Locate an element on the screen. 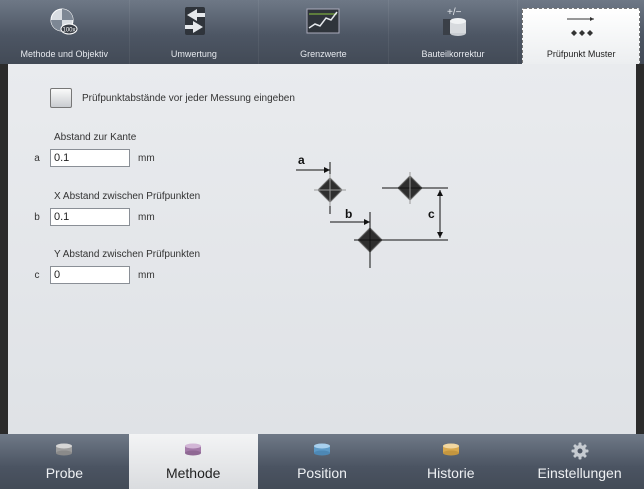  edge-distance-input is located at coordinates (90, 158).